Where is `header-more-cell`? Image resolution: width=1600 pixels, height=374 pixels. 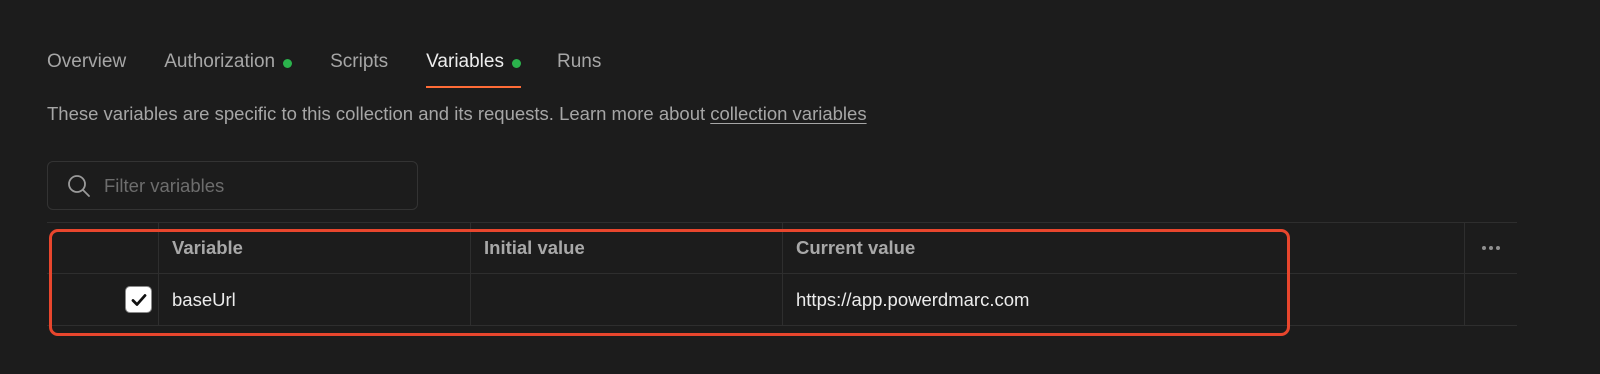
header-more-cell is located at coordinates (1491, 248).